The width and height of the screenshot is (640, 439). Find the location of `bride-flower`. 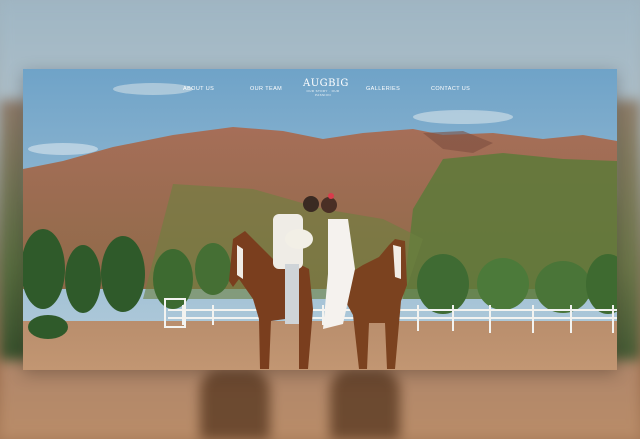

bride-flower is located at coordinates (331, 196).